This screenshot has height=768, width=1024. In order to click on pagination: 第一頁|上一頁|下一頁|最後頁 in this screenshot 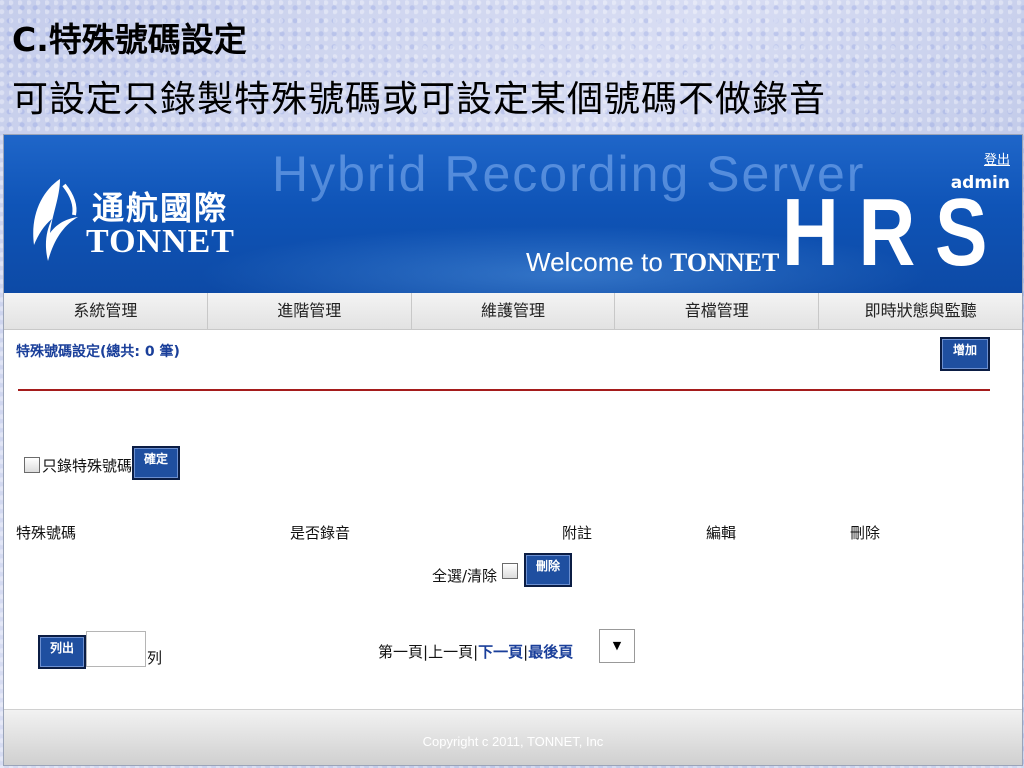, I will do `click(475, 651)`.